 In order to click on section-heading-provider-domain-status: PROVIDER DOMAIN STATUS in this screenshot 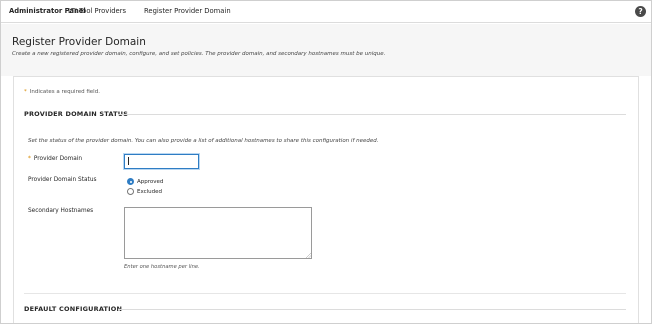, I will do `click(76, 114)`.